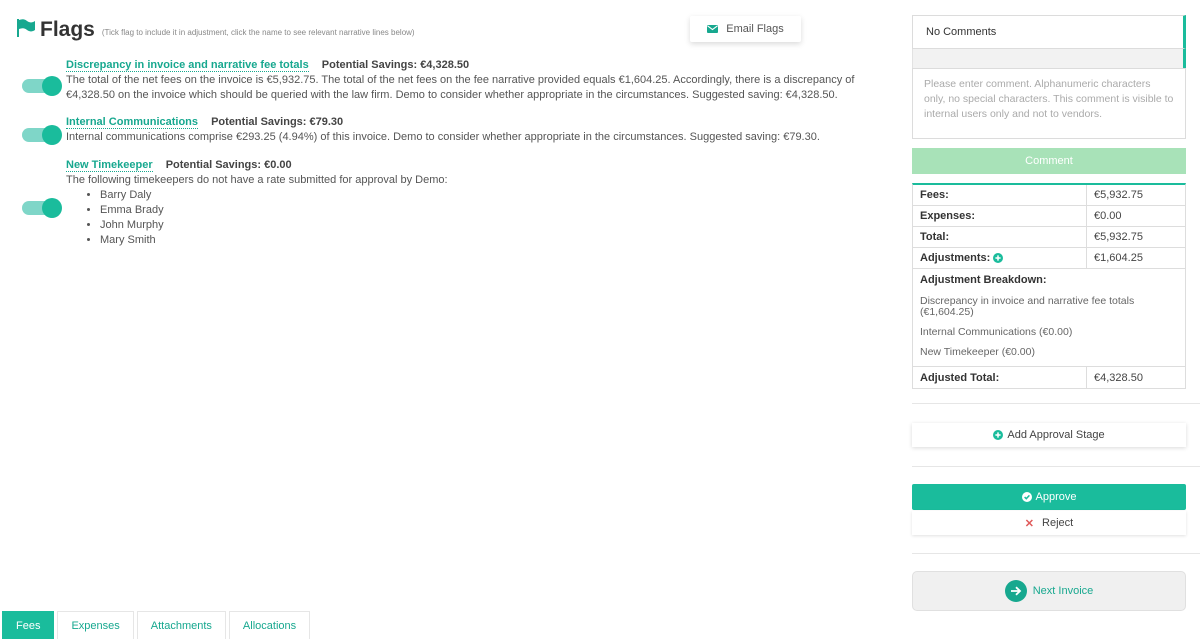 The image size is (1200, 639). What do you see at coordinates (67, 29) in the screenshot?
I see `page-title: Flags` at bounding box center [67, 29].